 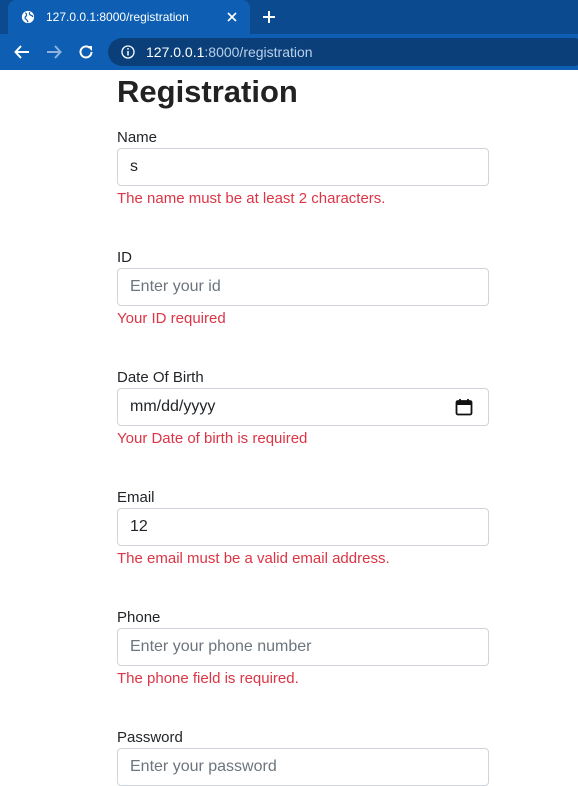 I want to click on url-text: 127.0.0.1:8000/registration, so click(x=229, y=52).